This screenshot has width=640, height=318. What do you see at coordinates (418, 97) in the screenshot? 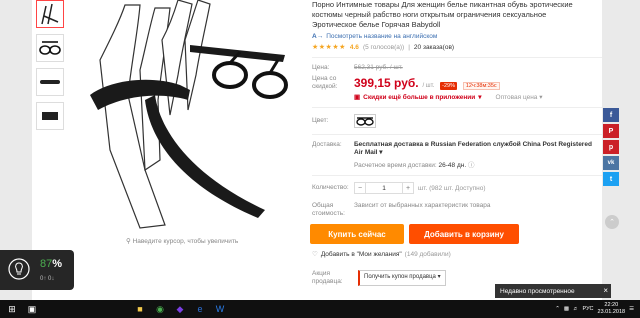
I see `app-discount-link: ▣ Скидки ещё больше в приложении ▾` at bounding box center [418, 97].